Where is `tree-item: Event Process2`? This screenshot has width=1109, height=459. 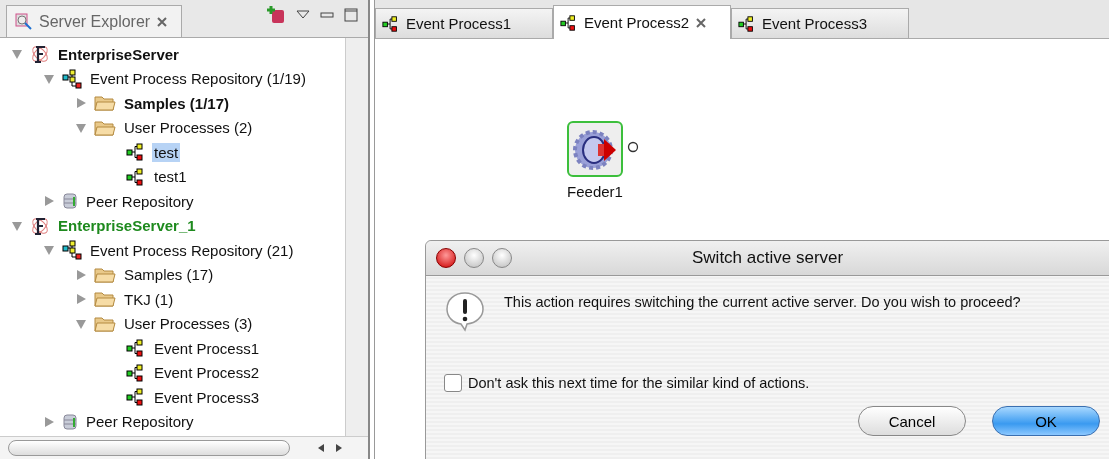 tree-item: Event Process2 is located at coordinates (207, 373).